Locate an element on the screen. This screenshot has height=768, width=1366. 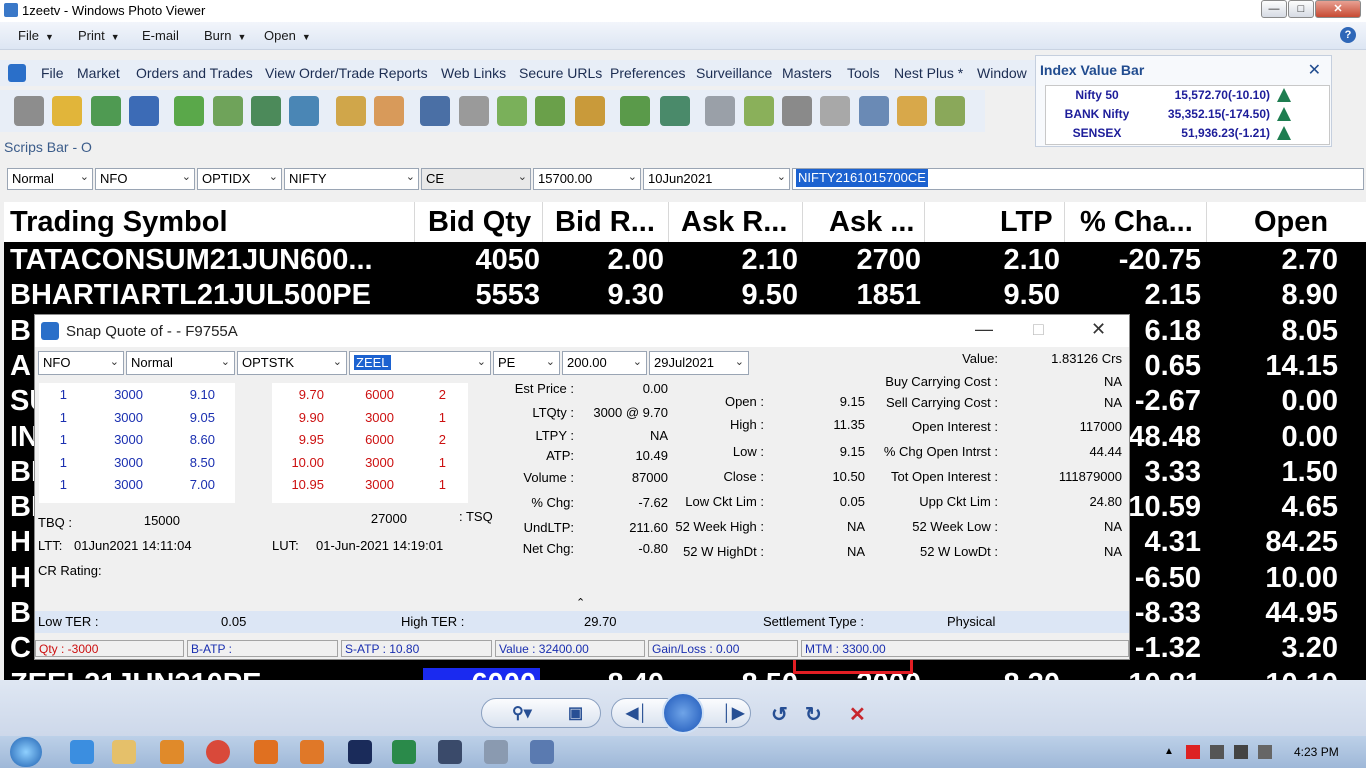
tray-flag-icon is located at coordinates (1193, 752).